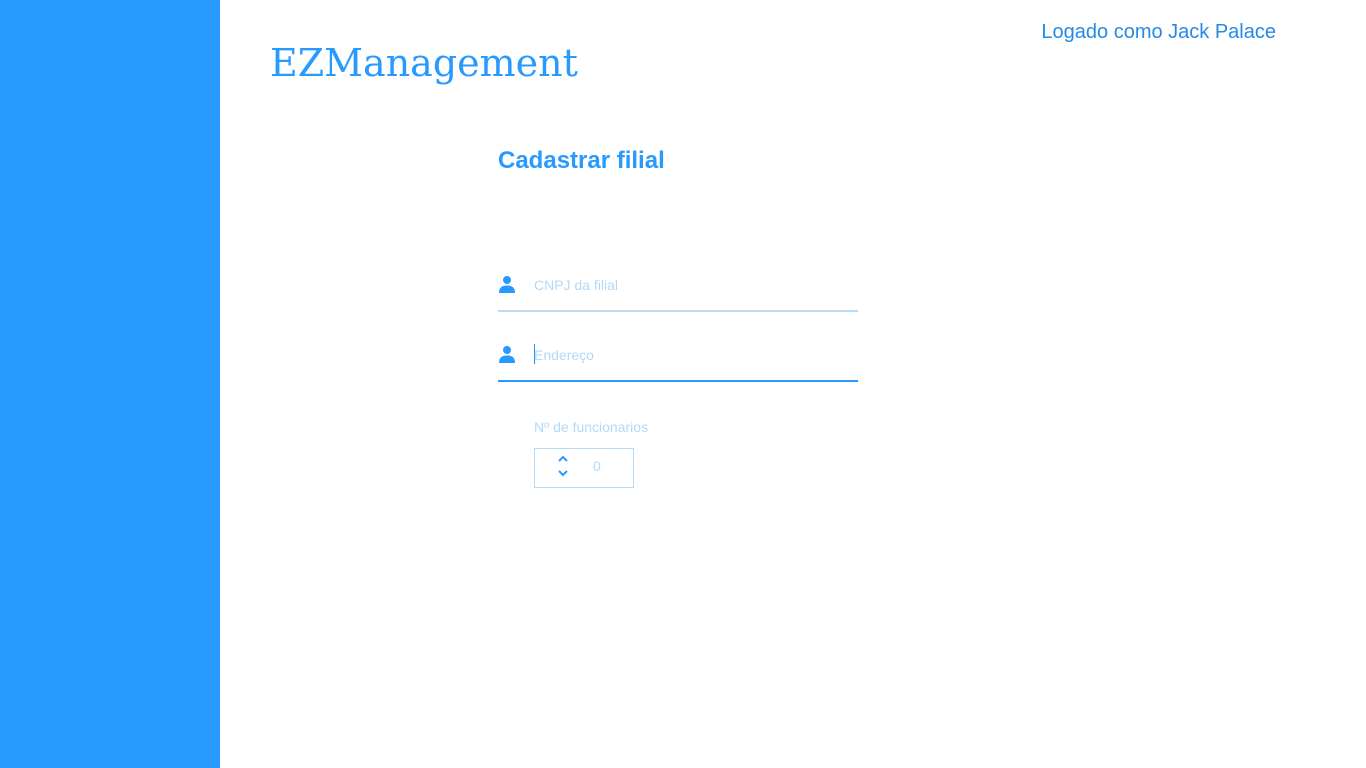  Describe the element at coordinates (597, 466) in the screenshot. I see `funcionarios-value: 0` at that location.